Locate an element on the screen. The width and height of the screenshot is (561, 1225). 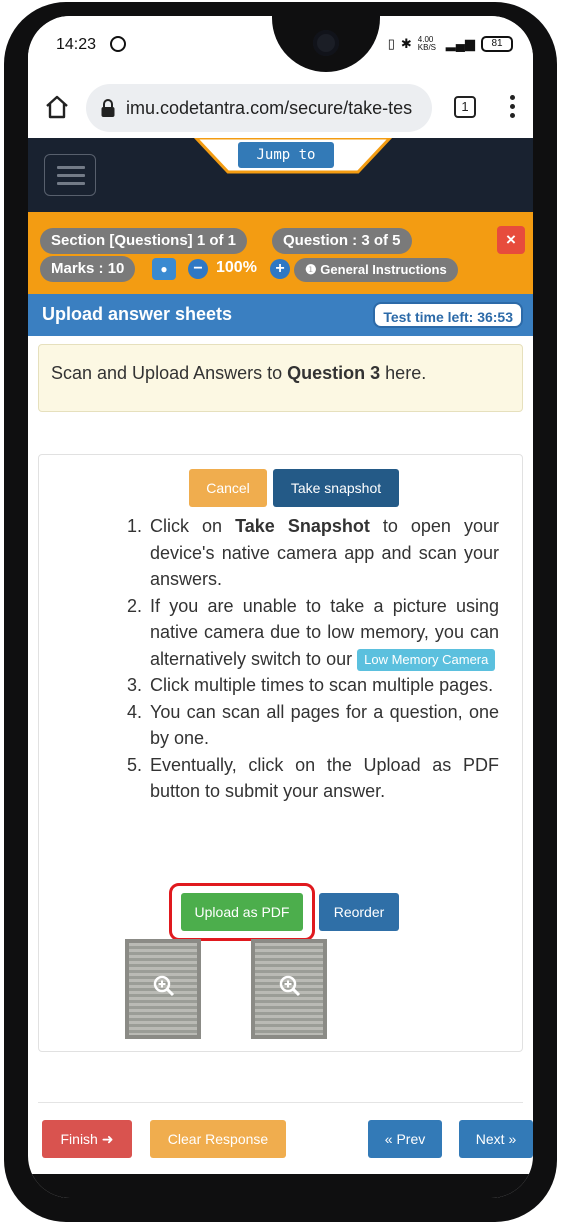
front-camera is located at coordinates (326, 43).